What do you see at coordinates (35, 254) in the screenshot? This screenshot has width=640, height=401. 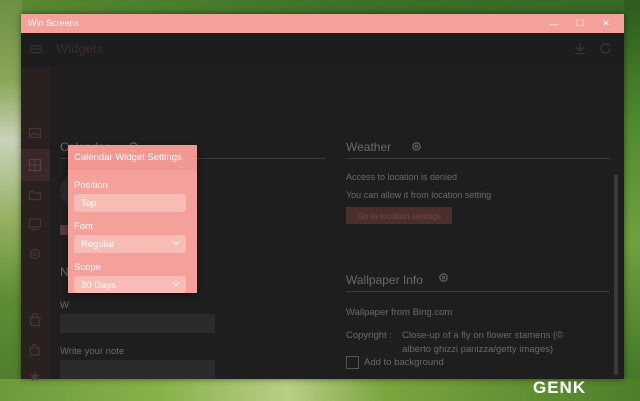 I see `settings-icon` at bounding box center [35, 254].